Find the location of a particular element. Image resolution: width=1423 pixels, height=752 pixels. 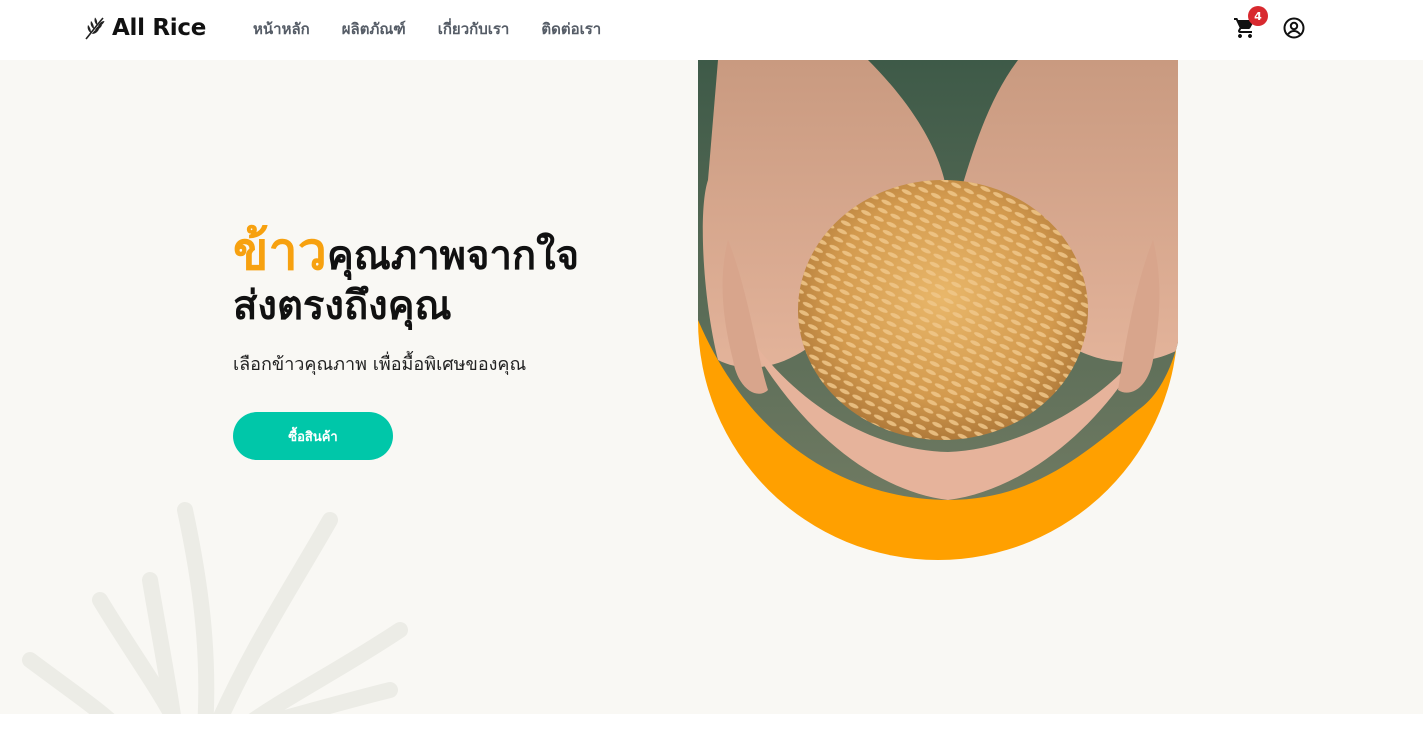

nav-item-about: เกี่ยวกับเรา is located at coordinates (474, 29).